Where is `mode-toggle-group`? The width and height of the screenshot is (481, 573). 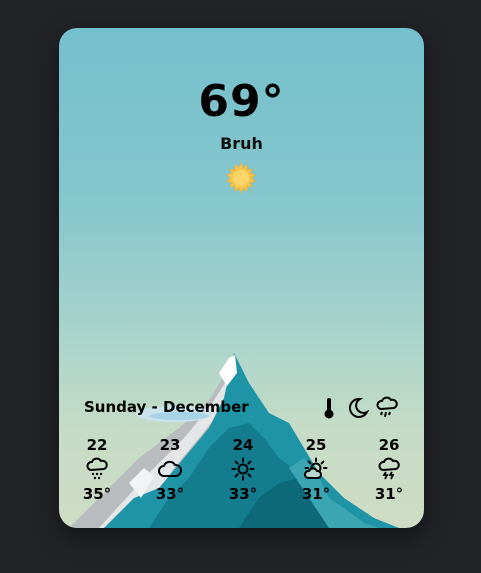 mode-toggle-group is located at coordinates (358, 408).